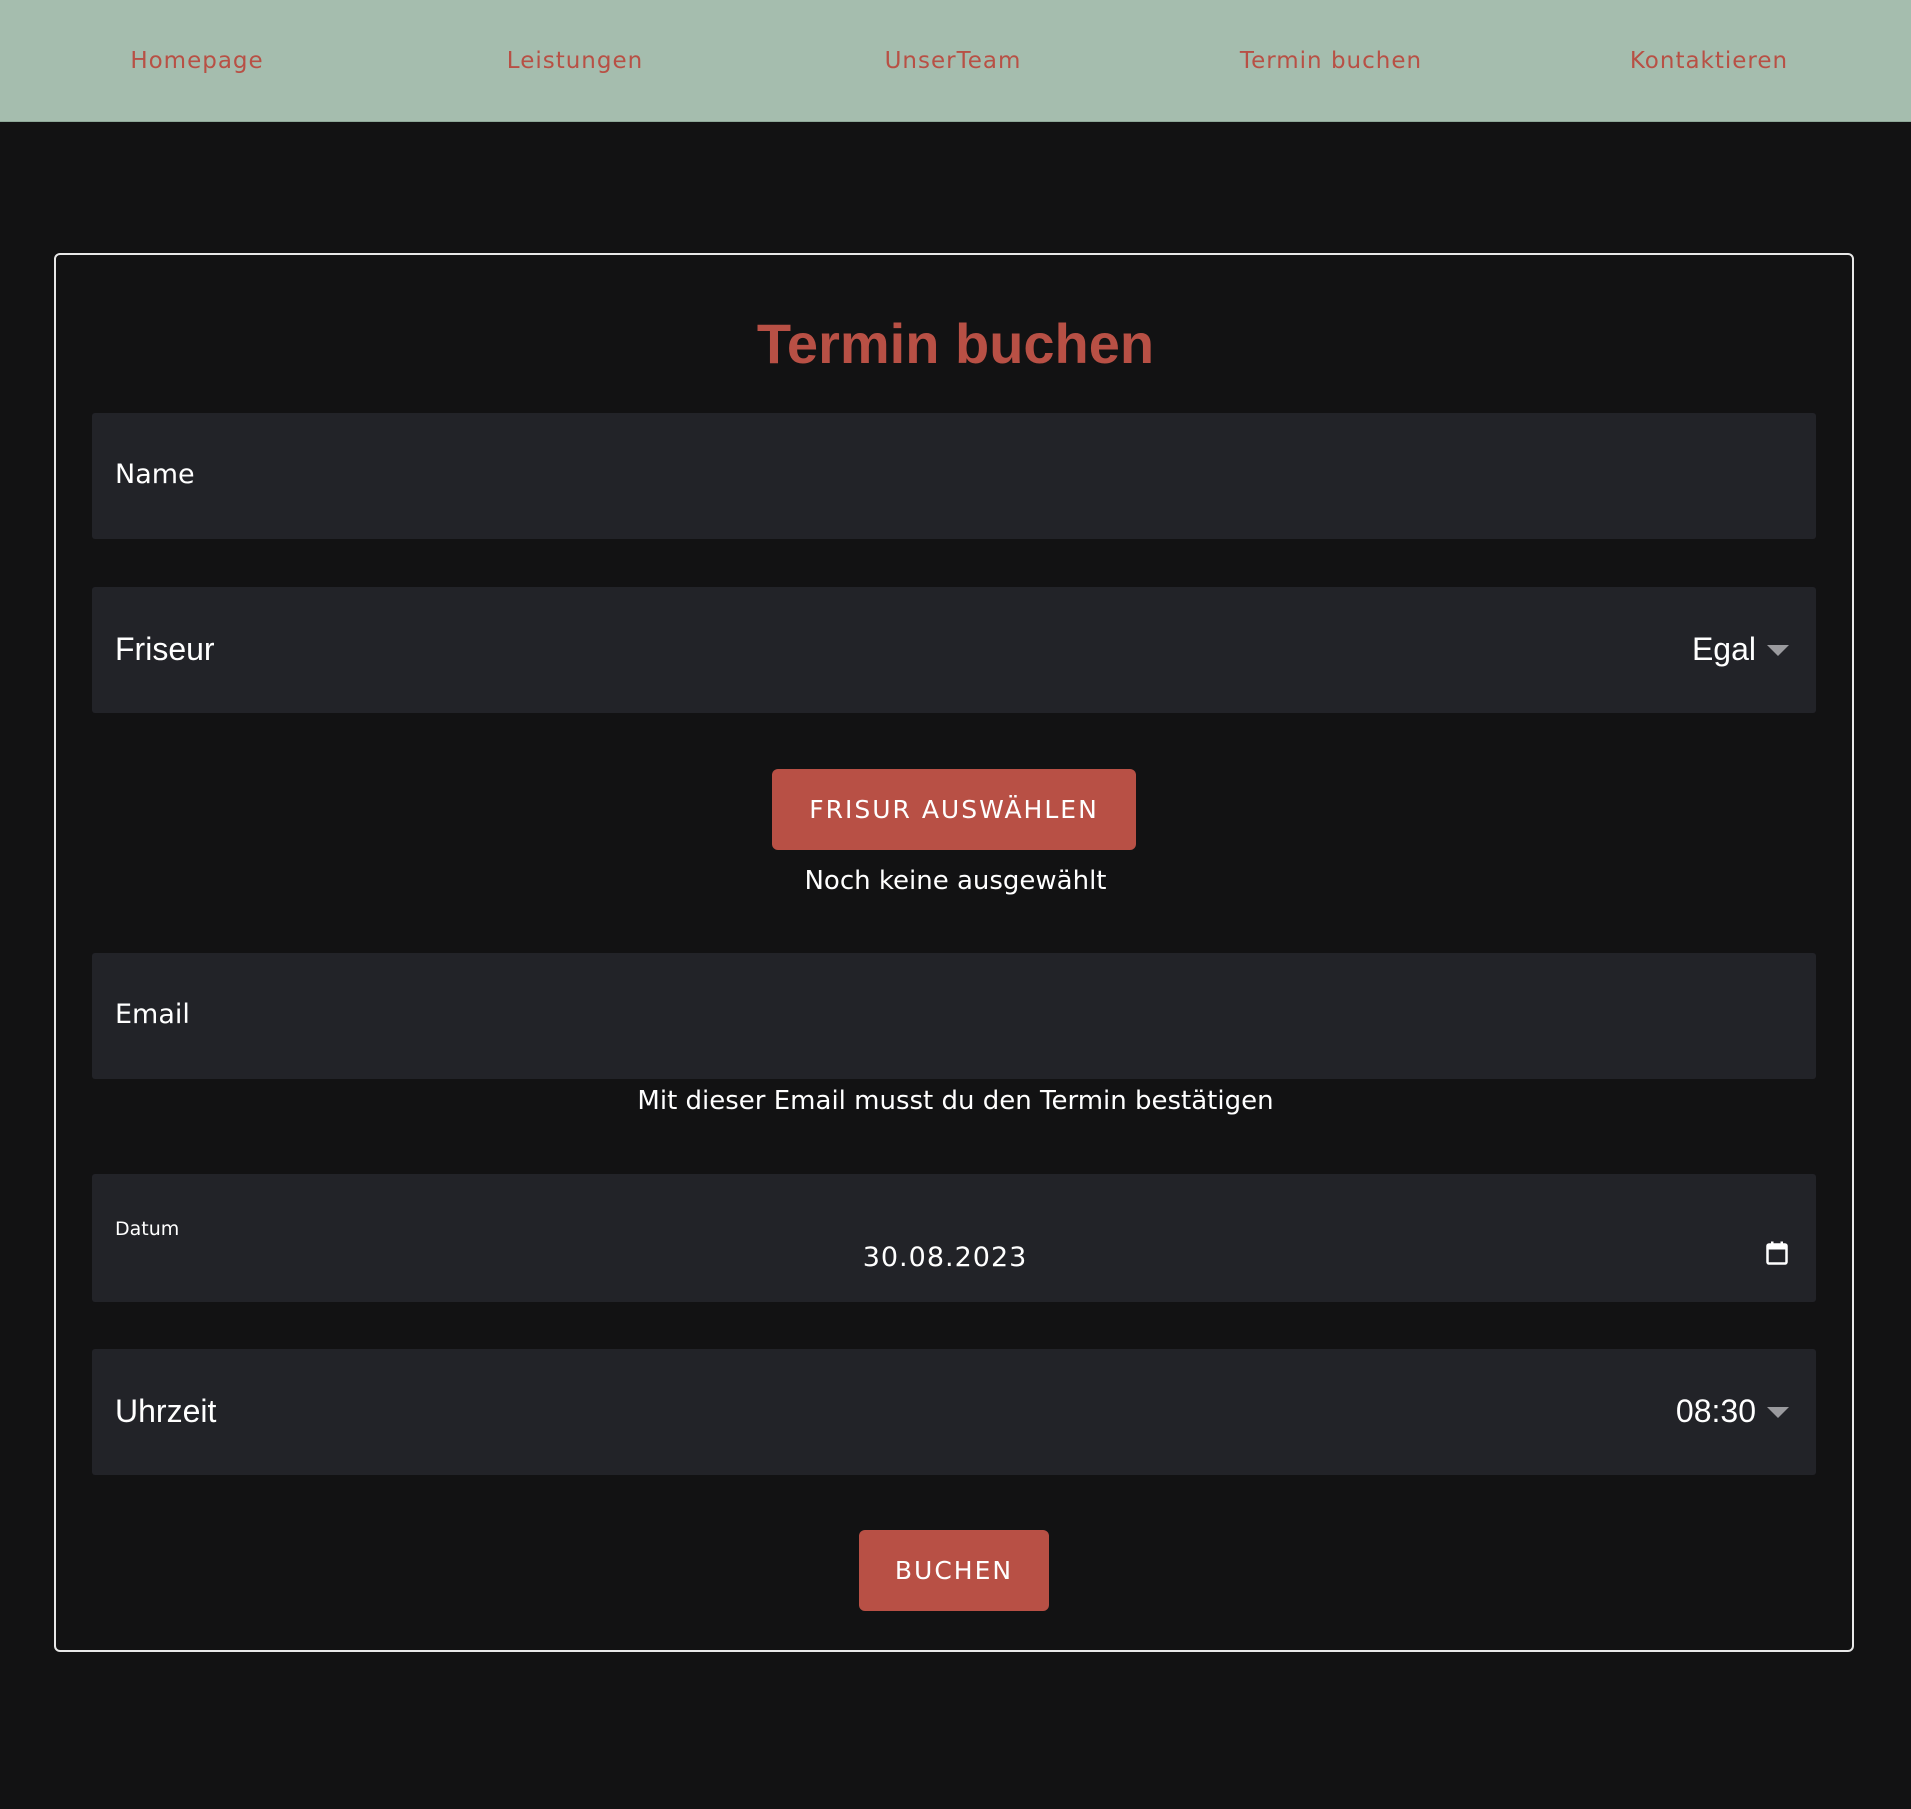 This screenshot has height=1809, width=1911. Describe the element at coordinates (954, 650) in the screenshot. I see `friseur-select: Friseur Egal` at that location.